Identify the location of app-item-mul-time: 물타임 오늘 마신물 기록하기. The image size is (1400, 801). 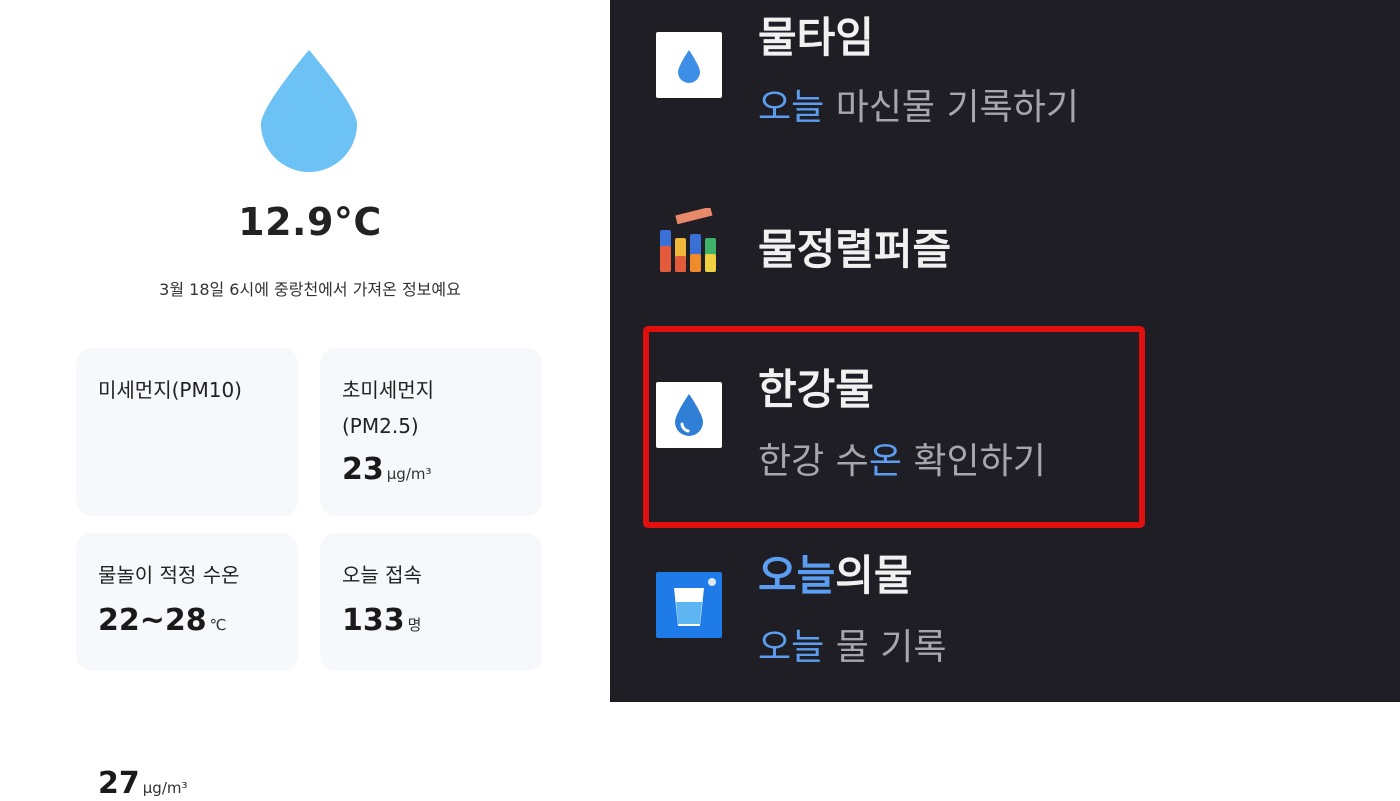
(1005, 80).